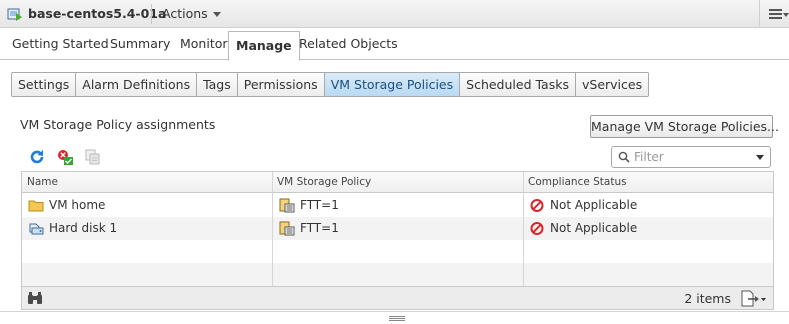  I want to click on search-icon, so click(624, 157).